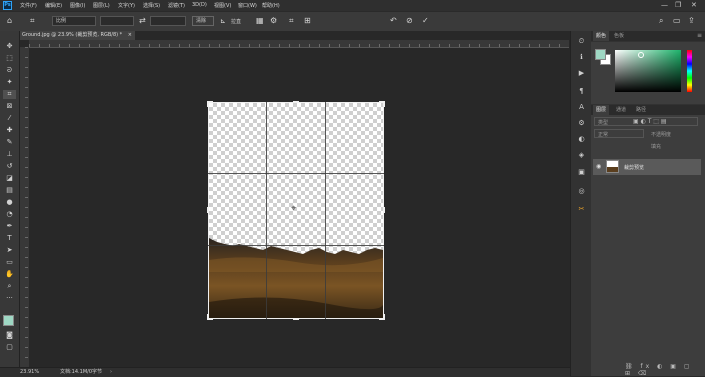  I want to click on filter-icons: ▣ ◐ T ⬚ ▤, so click(650, 121).